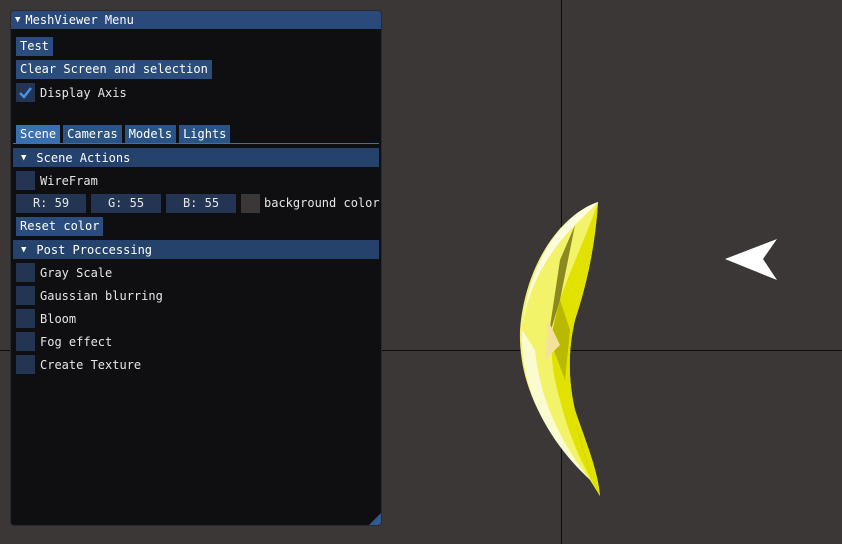 This screenshot has height=544, width=842. I want to click on gray-scale-checkbox, so click(25, 272).